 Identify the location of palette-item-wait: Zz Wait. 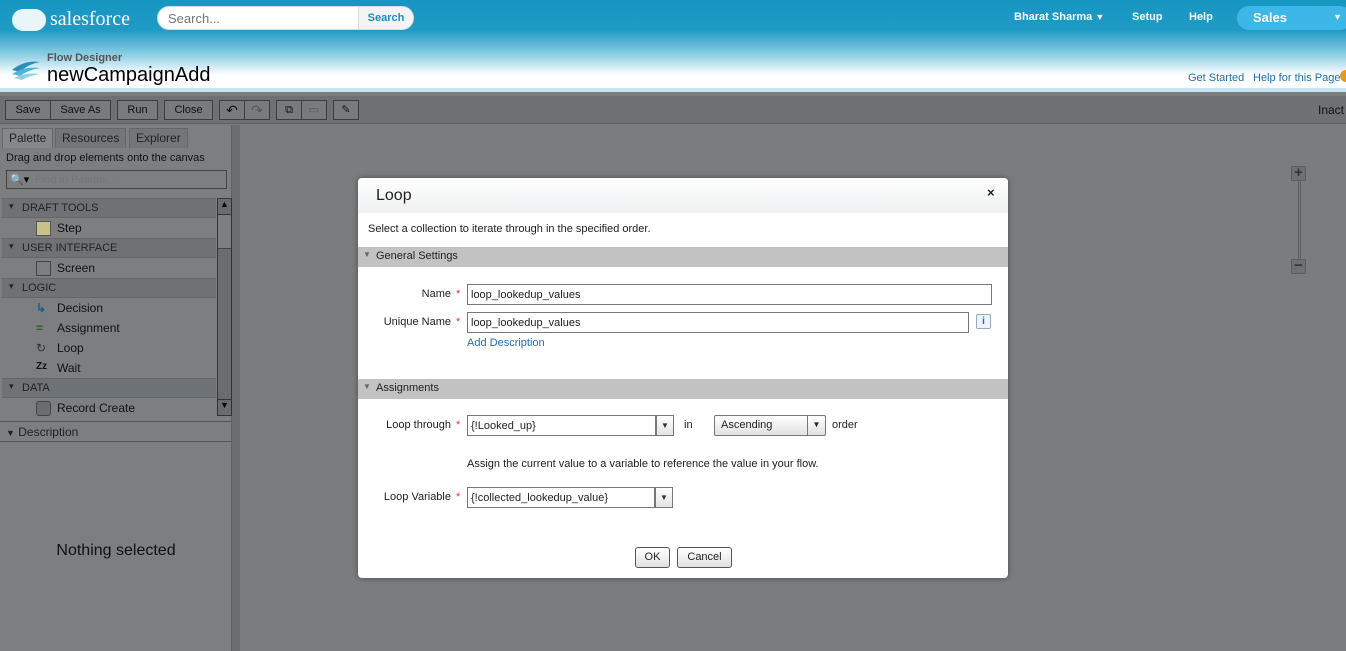
(58, 368).